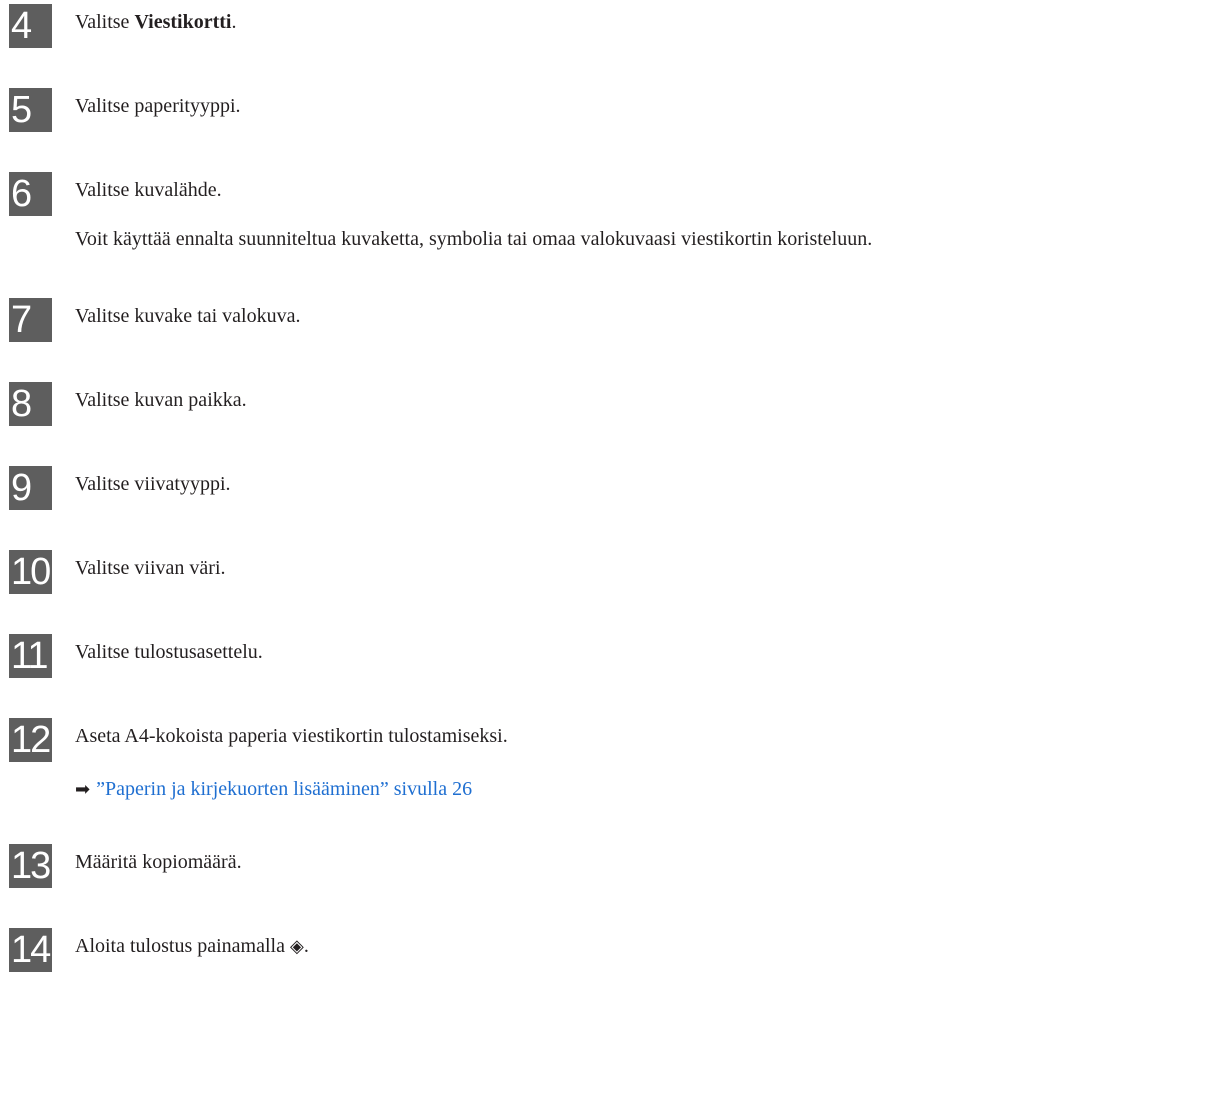 This screenshot has width=1206, height=1117. What do you see at coordinates (30, 320) in the screenshot?
I see `step-number: 7` at bounding box center [30, 320].